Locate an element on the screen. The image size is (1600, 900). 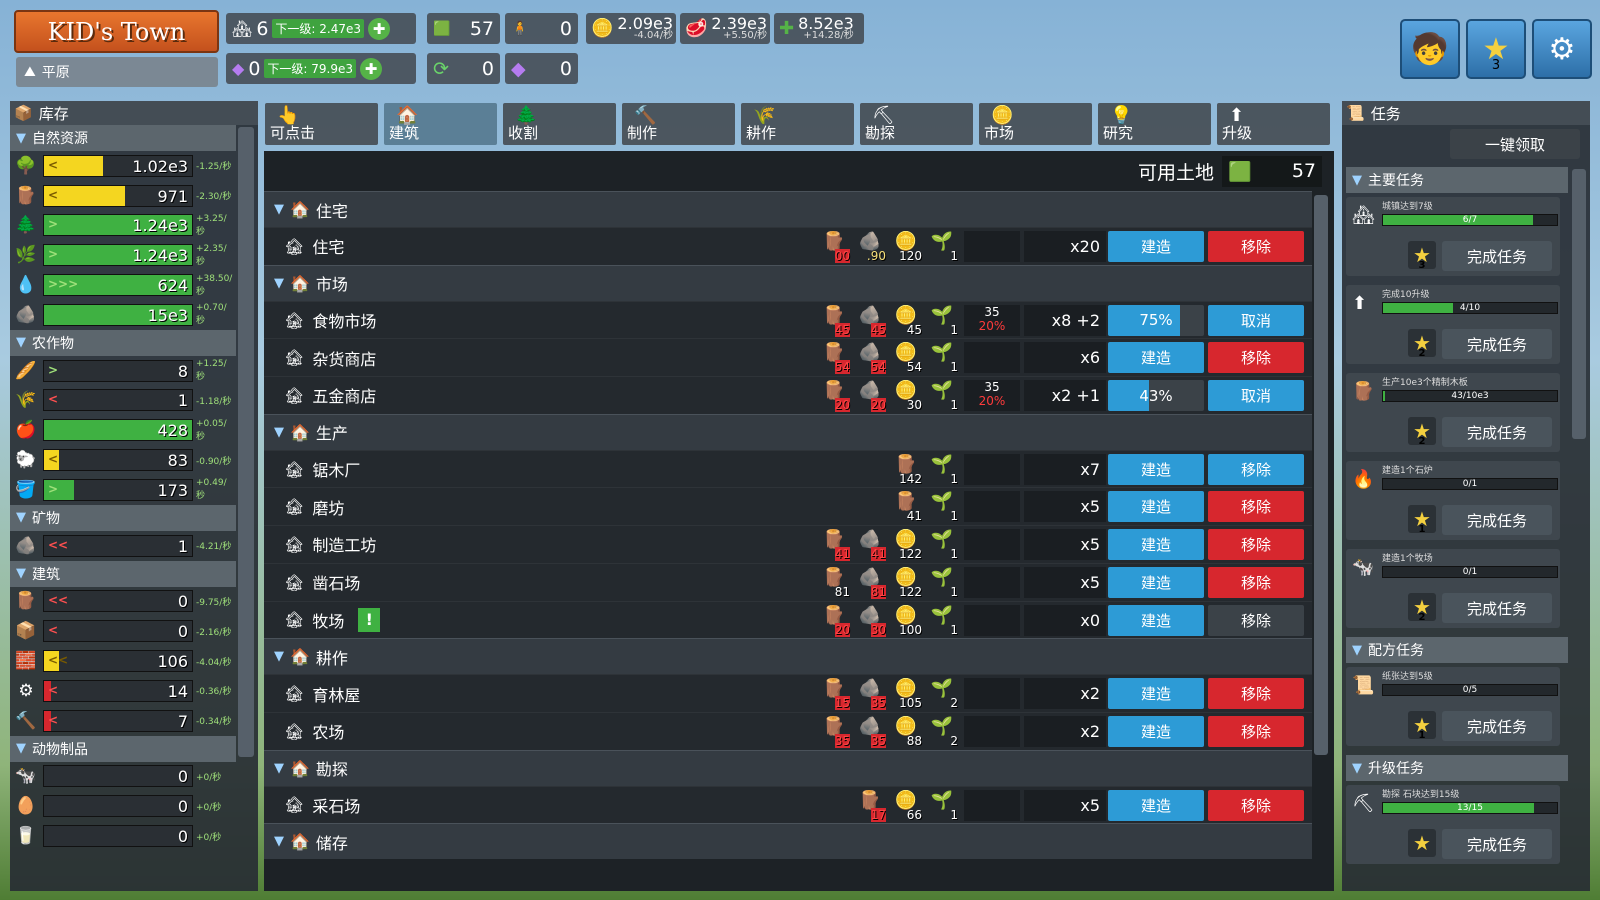
building-scrollbar is located at coordinates (1321, 475).